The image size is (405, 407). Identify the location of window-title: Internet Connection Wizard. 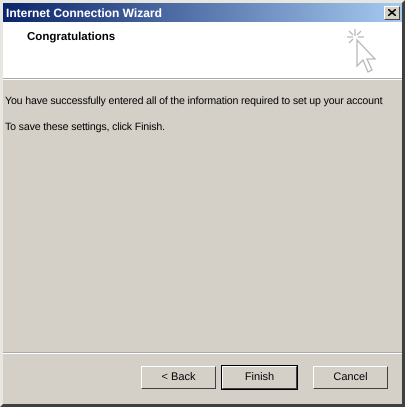
(84, 13).